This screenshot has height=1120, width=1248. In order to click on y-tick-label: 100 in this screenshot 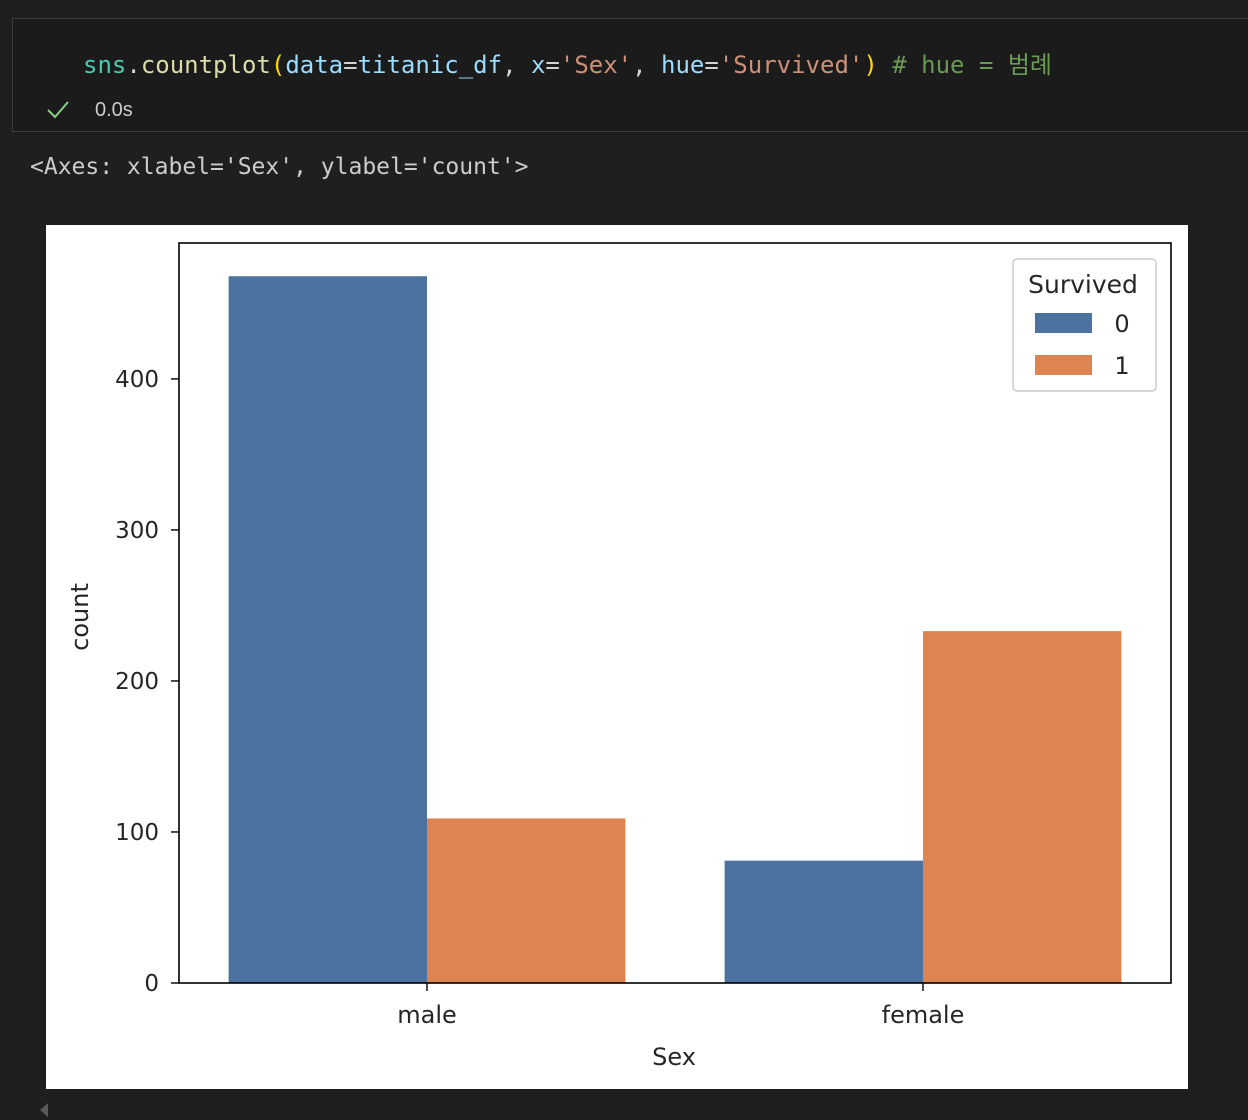, I will do `click(137, 833)`.